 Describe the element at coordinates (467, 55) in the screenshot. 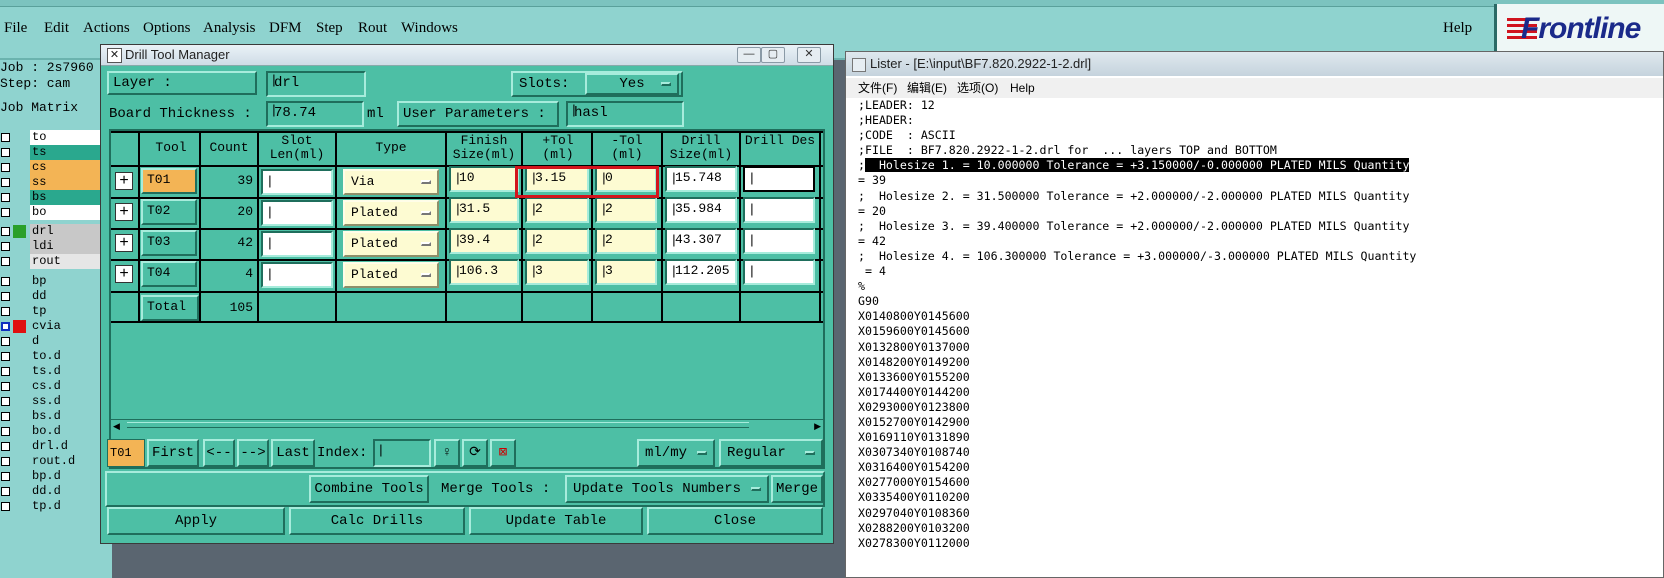

I see `dialog-titlebar: ✕ Drill Tool Manager — ▢ ✕` at that location.